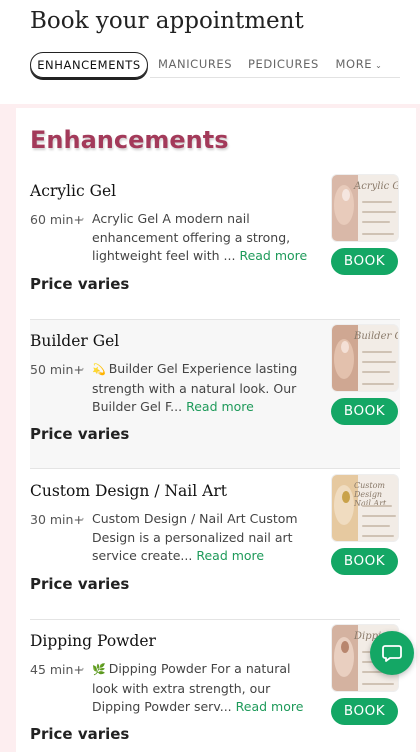 The image size is (420, 752). I want to click on service-duration: 45 min+, so click(57, 669).